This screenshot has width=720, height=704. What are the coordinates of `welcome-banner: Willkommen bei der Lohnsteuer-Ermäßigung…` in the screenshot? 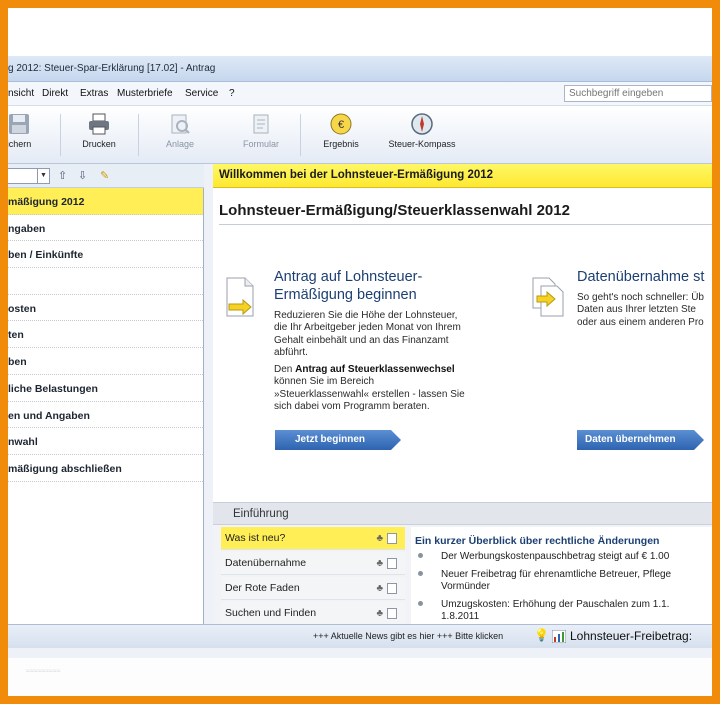 It's located at (462, 176).